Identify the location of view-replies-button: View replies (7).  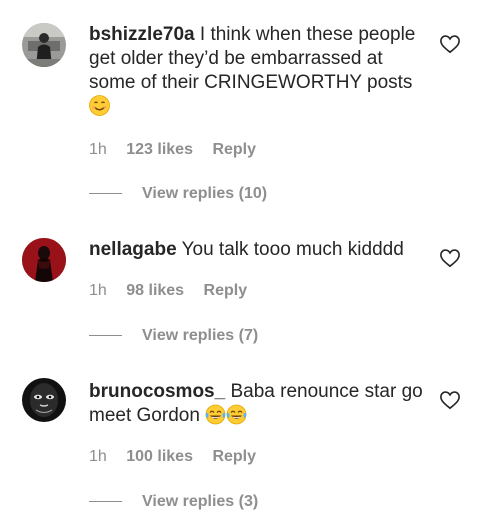
(173, 336).